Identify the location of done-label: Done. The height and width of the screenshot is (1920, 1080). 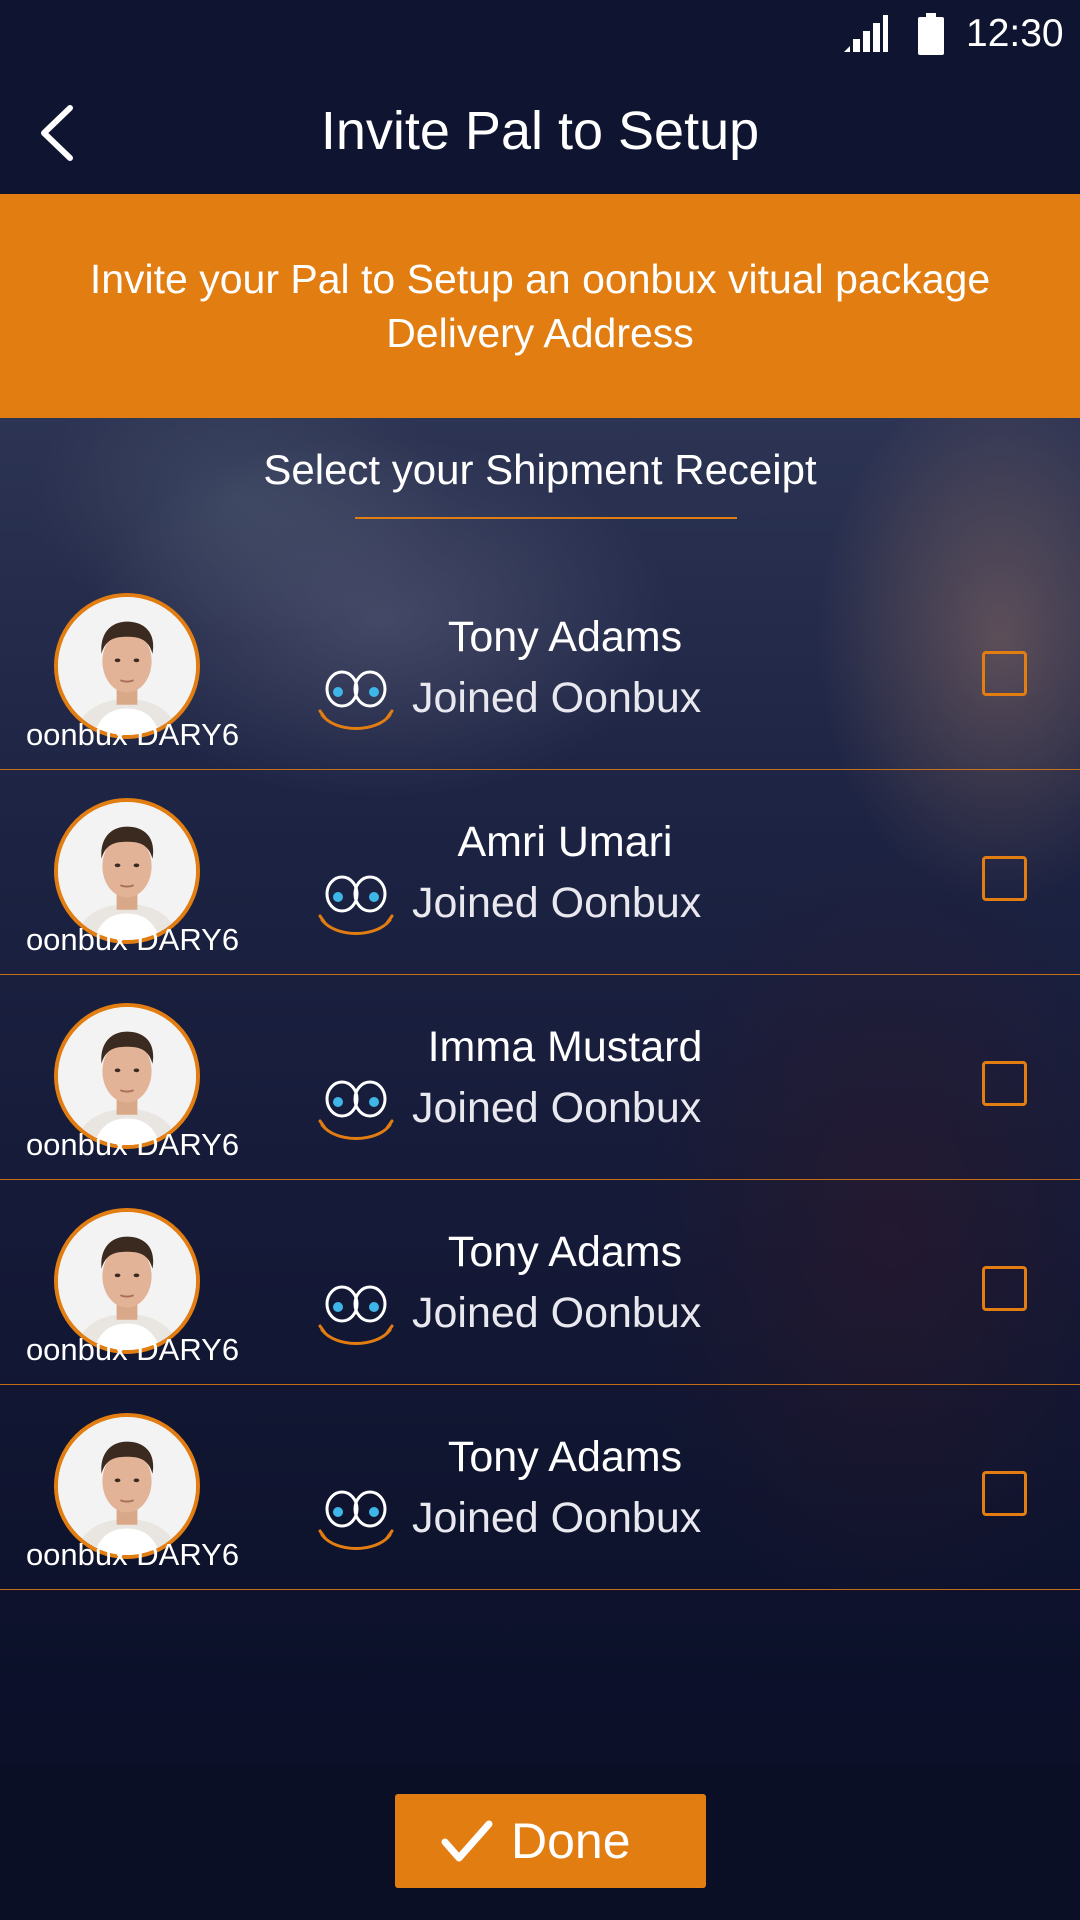
(571, 1841).